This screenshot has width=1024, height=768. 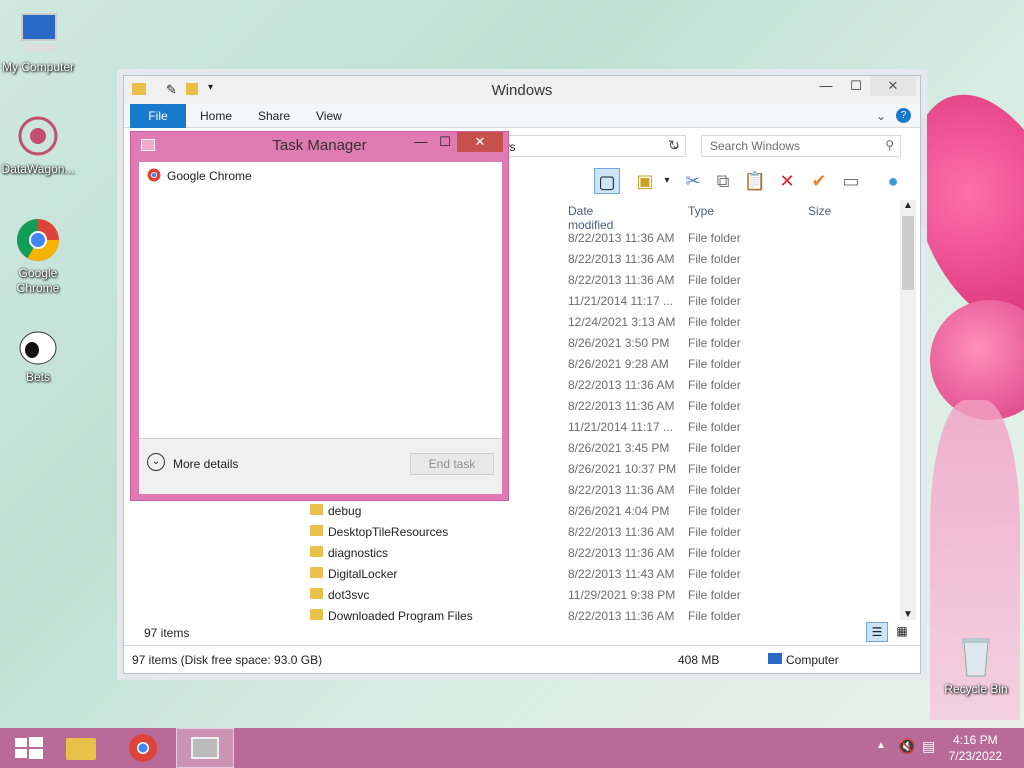 I want to click on end-task-button: End task, so click(x=452, y=464).